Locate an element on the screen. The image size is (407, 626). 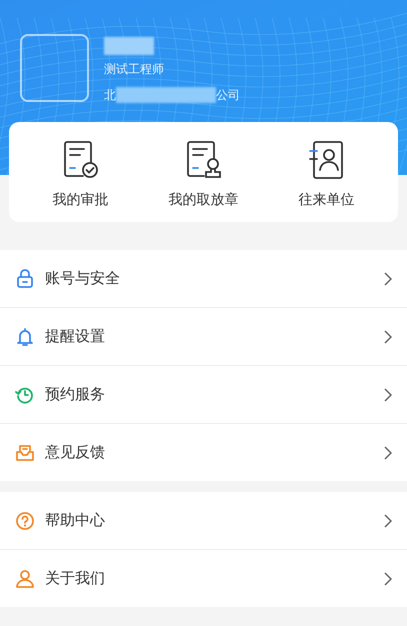
bell-icon is located at coordinates (25, 336).